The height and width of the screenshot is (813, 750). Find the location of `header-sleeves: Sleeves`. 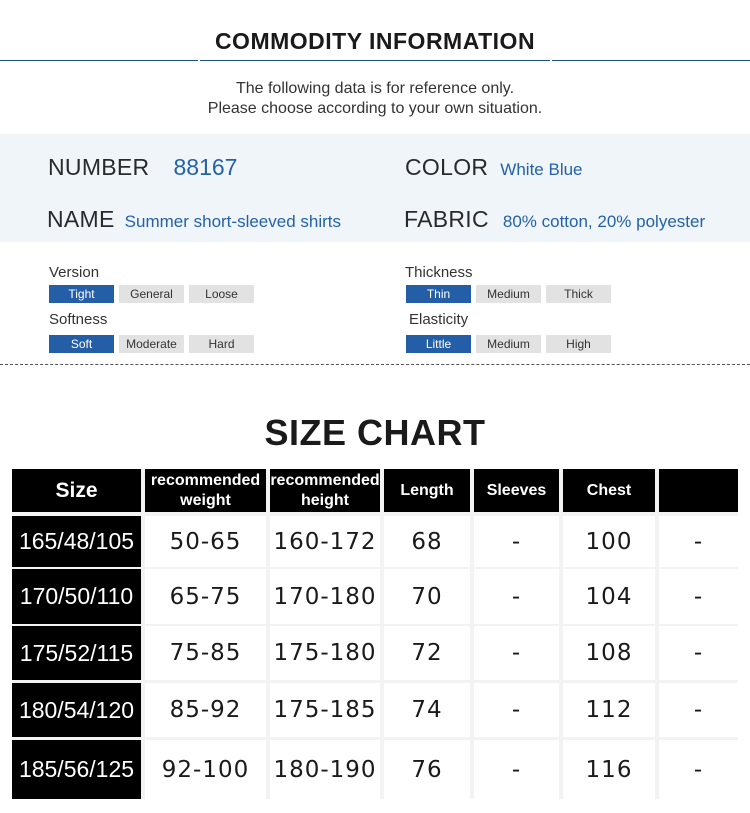

header-sleeves: Sleeves is located at coordinates (516, 490).